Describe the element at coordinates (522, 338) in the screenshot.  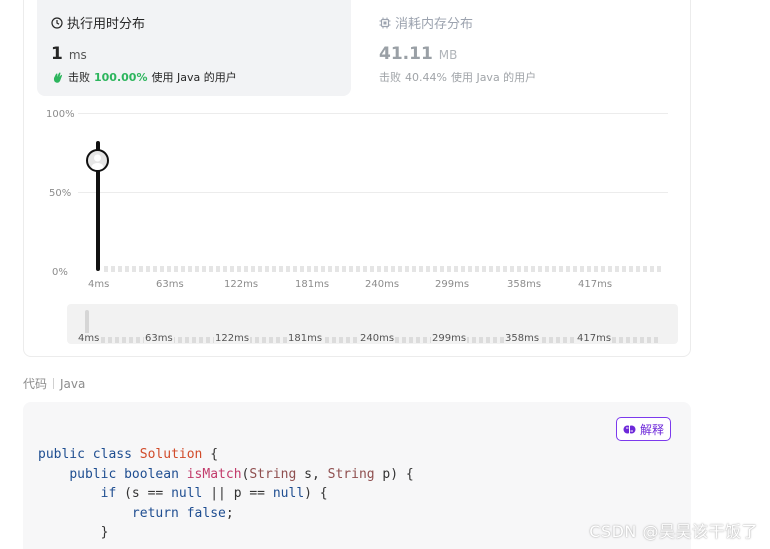
I see `range-tick: 358ms` at that location.